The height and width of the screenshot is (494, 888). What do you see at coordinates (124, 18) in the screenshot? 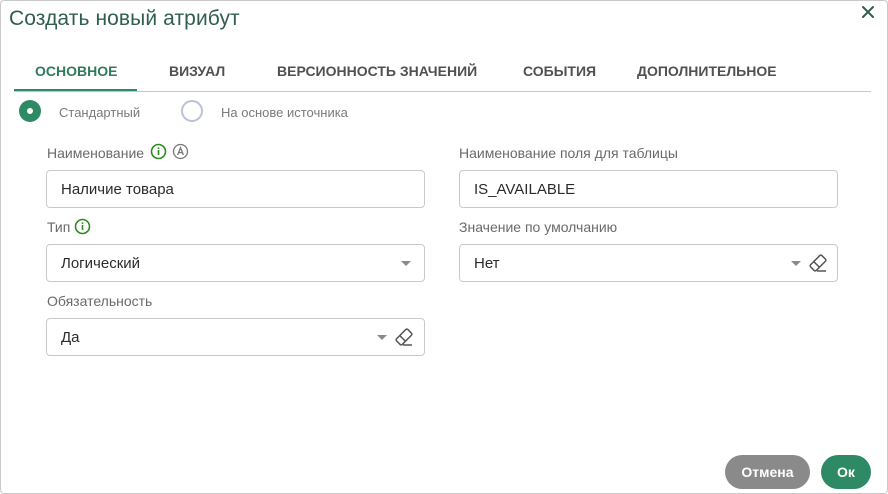
I see `dialog-title: Создать новый атрибут` at bounding box center [124, 18].